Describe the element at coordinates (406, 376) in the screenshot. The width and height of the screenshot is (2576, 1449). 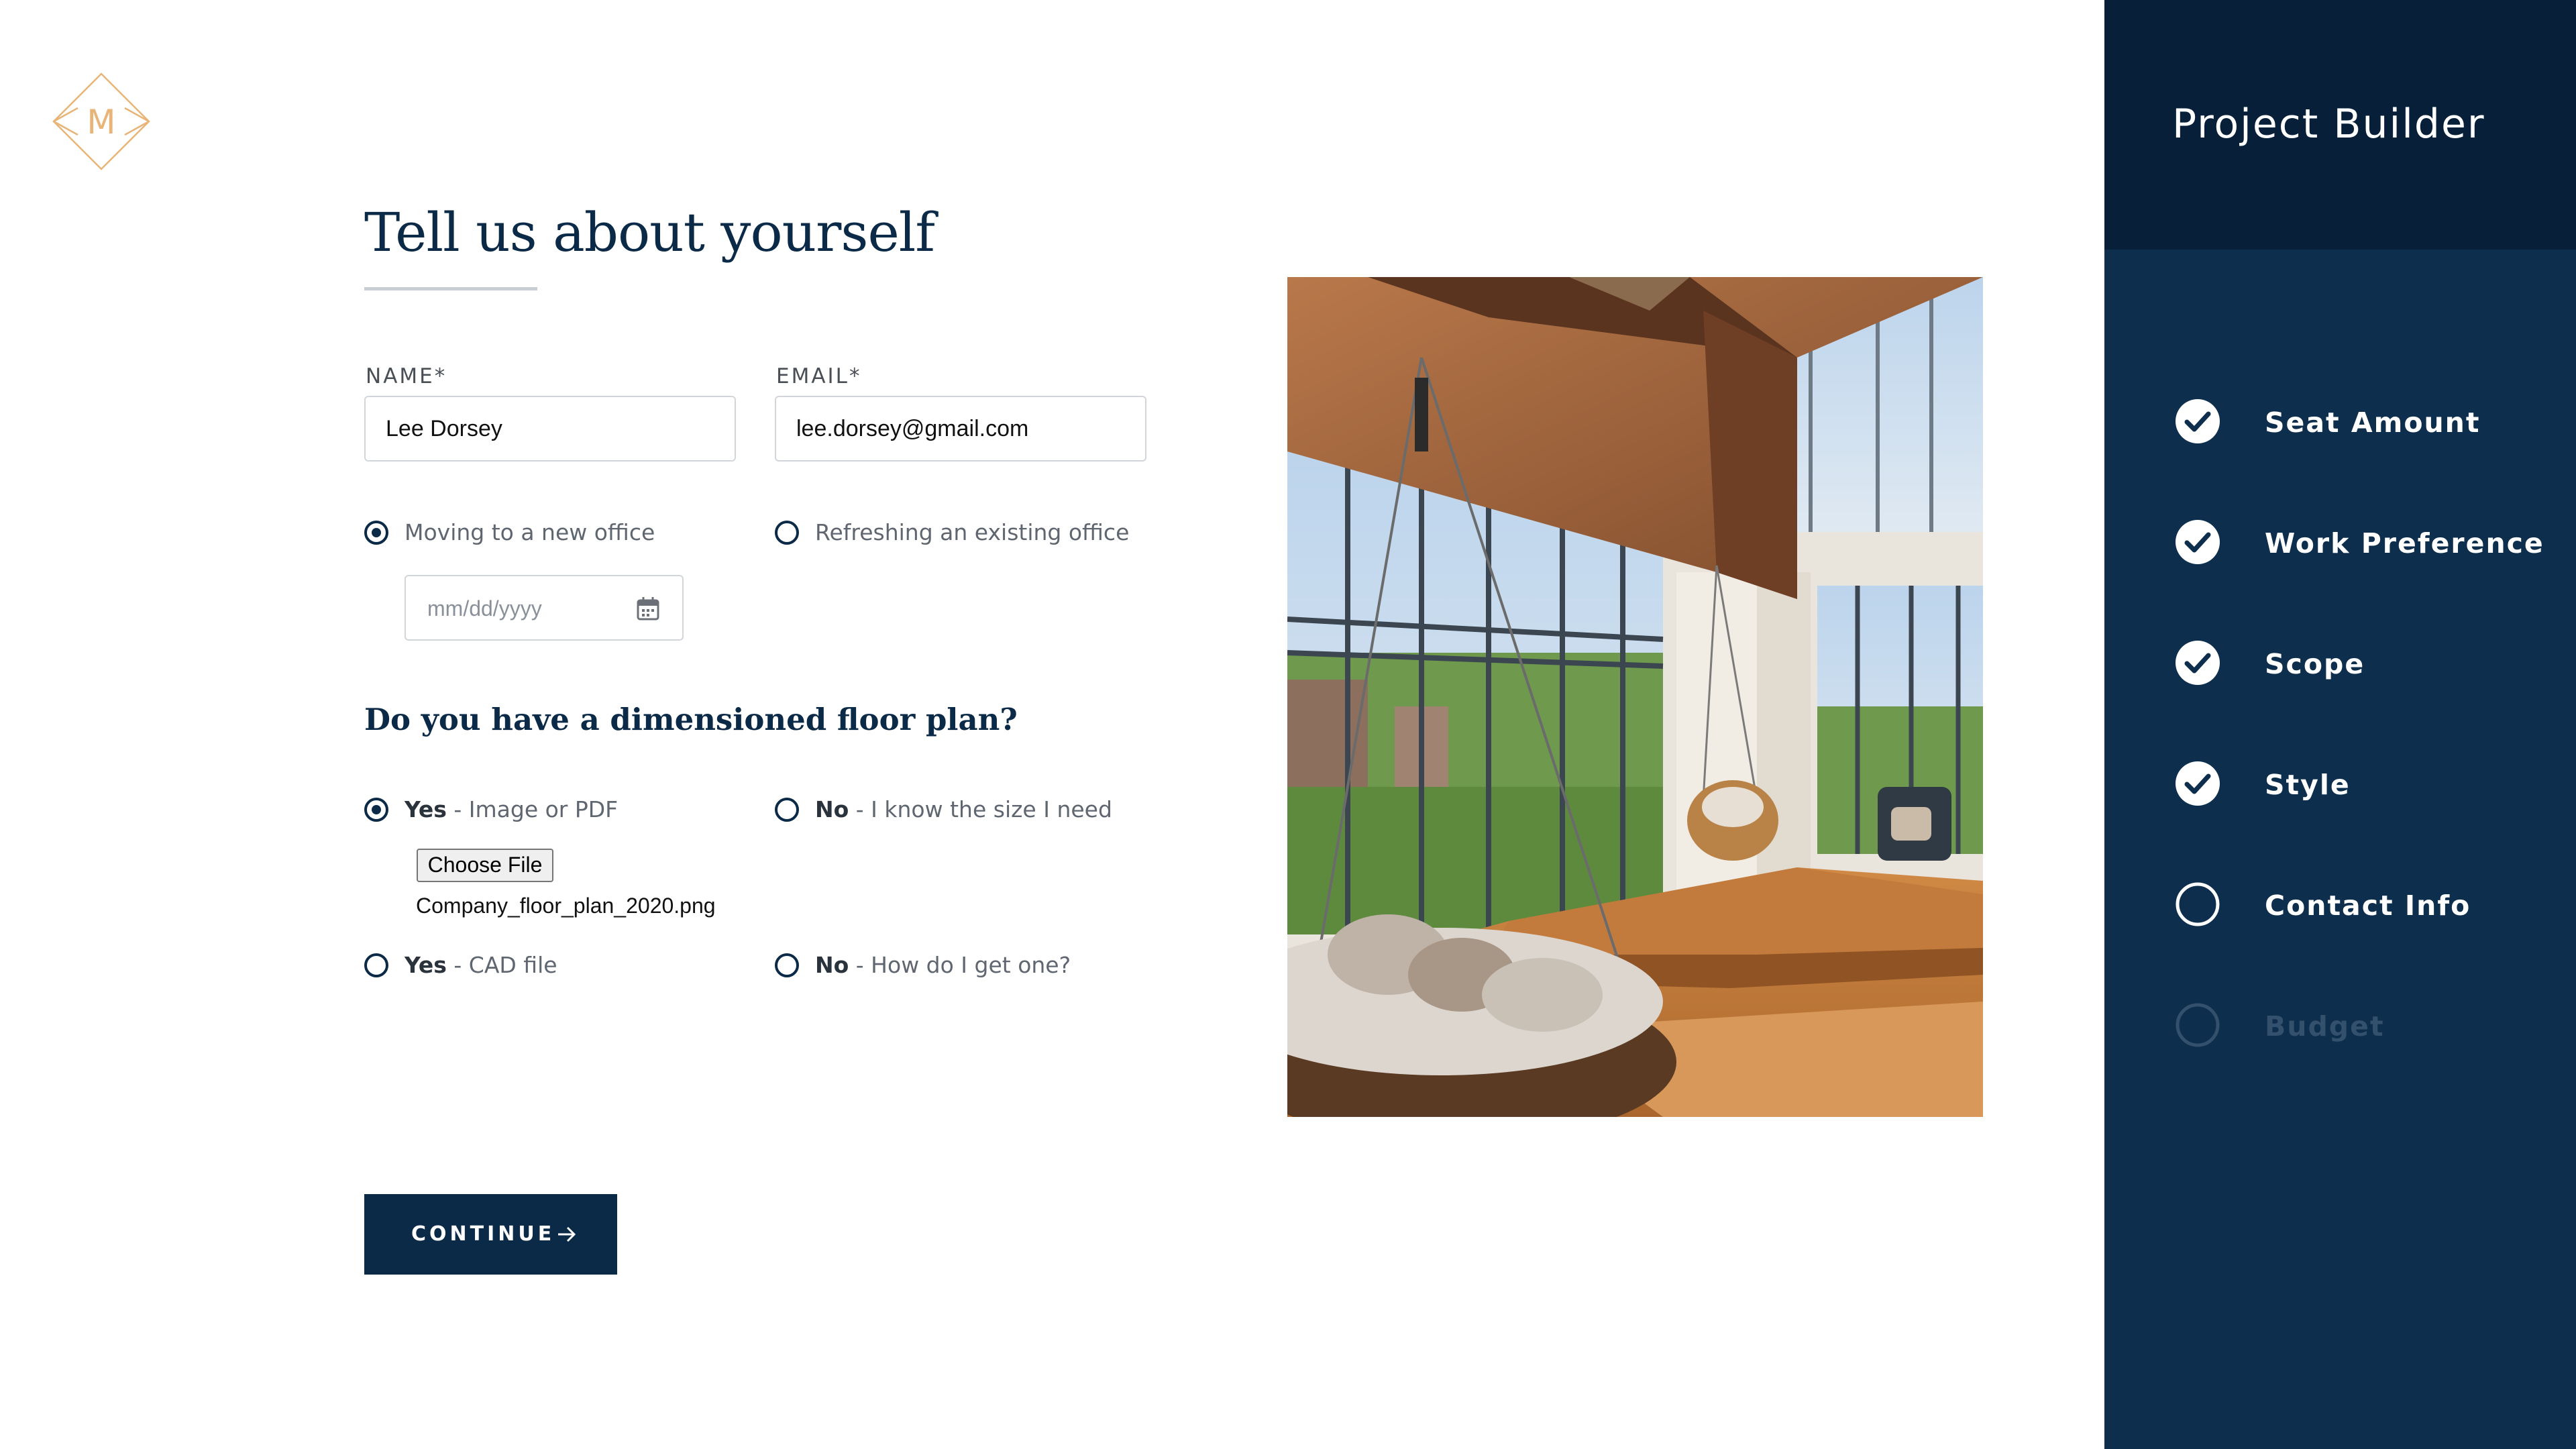
I see `name-label: NAME*` at that location.